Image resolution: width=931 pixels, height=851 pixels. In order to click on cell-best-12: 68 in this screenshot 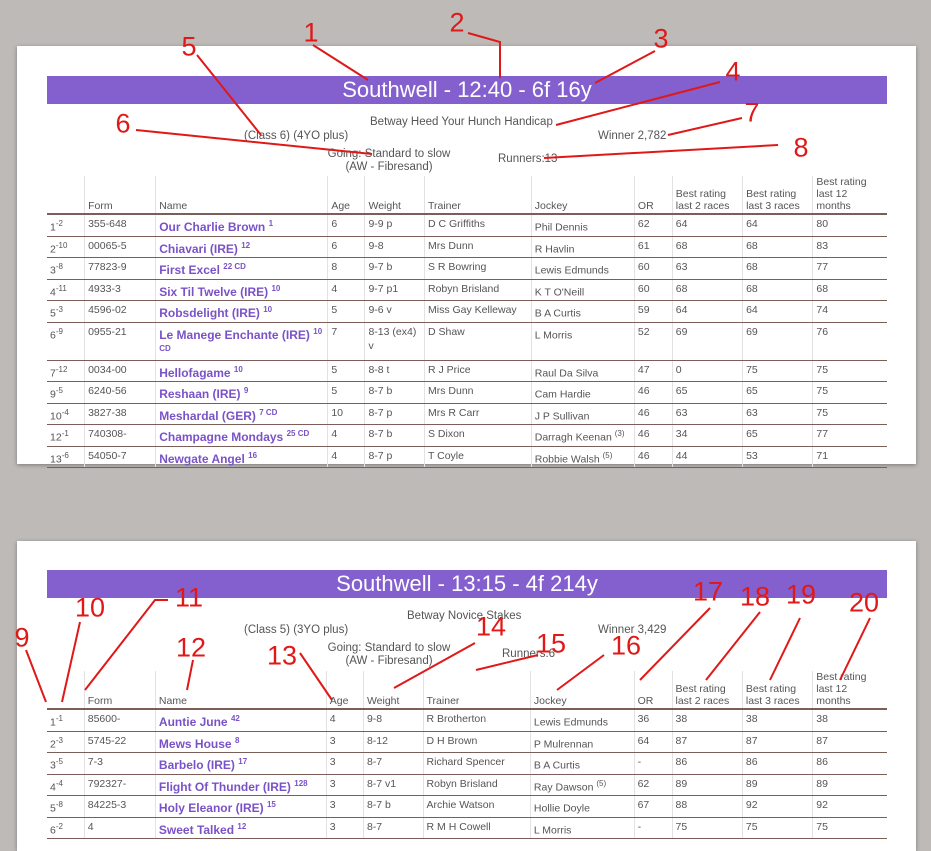, I will do `click(849, 290)`.